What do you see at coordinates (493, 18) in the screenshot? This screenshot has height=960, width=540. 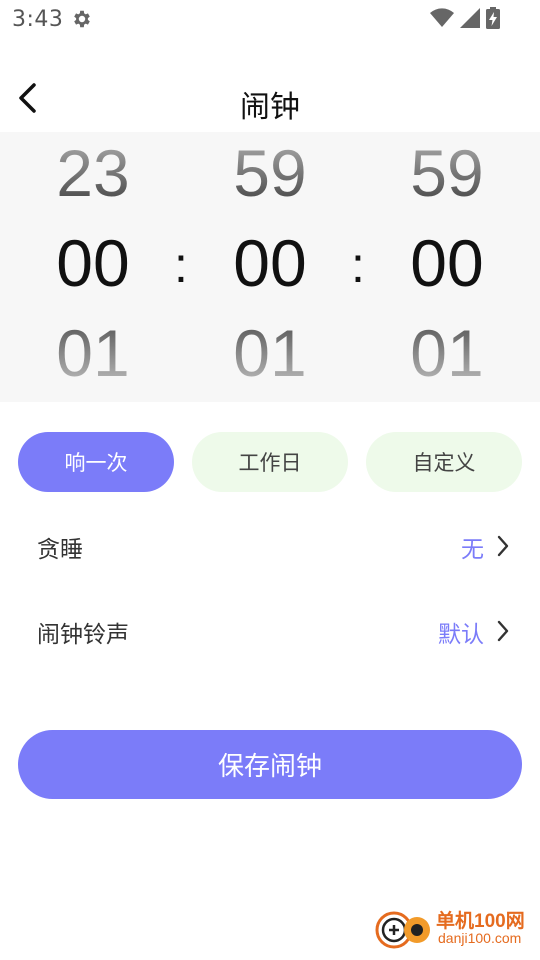 I see `battery-charging-icon` at bounding box center [493, 18].